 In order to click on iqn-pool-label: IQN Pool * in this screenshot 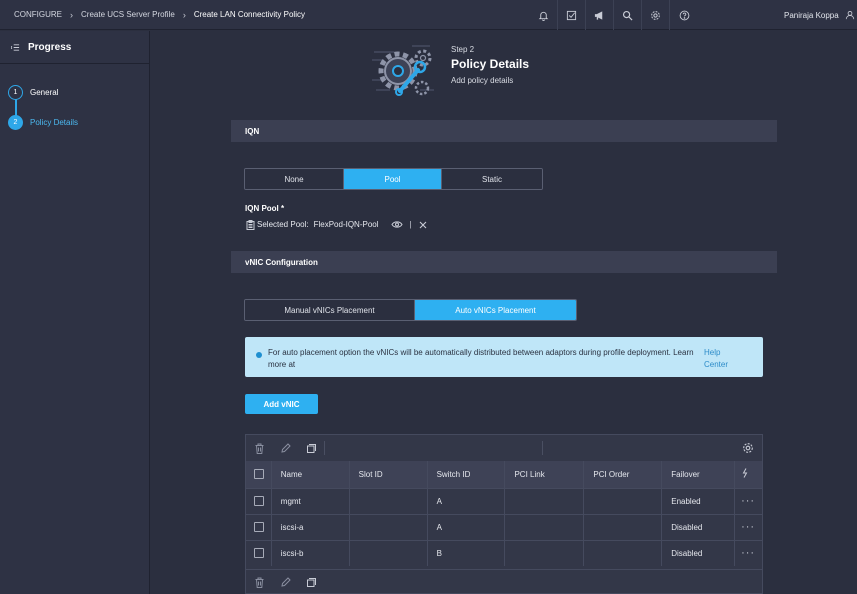, I will do `click(265, 208)`.